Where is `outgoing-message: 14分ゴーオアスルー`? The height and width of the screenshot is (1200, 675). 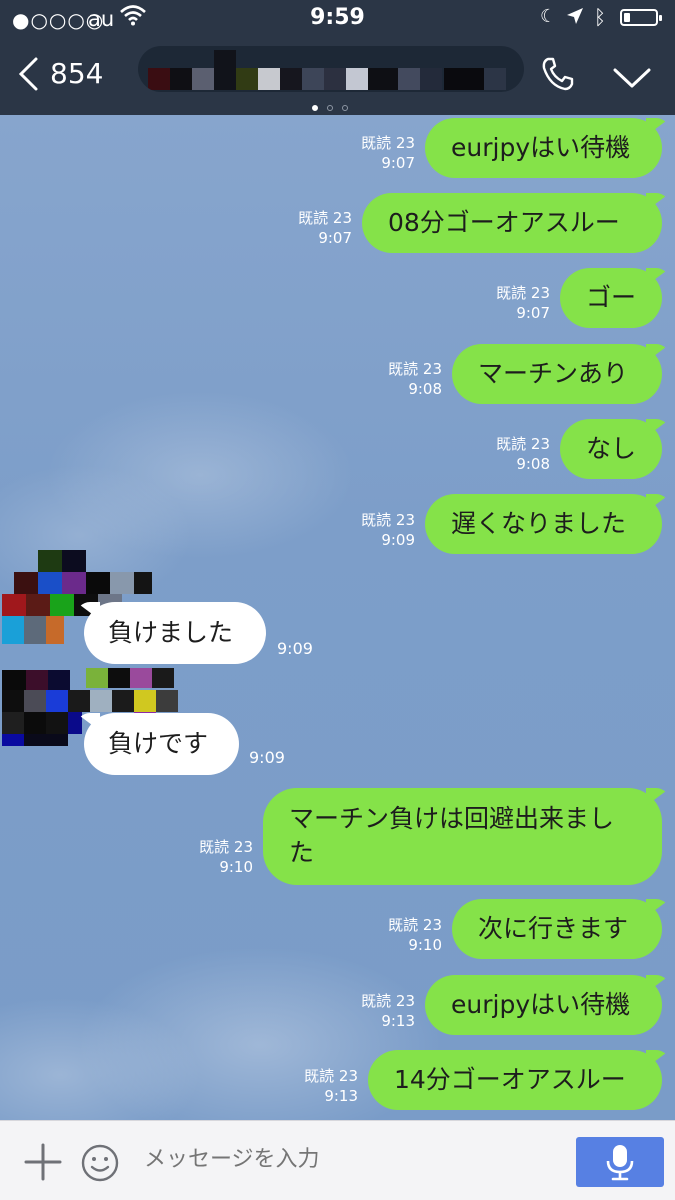
outgoing-message: 14分ゴーオアスルー is located at coordinates (515, 1080).